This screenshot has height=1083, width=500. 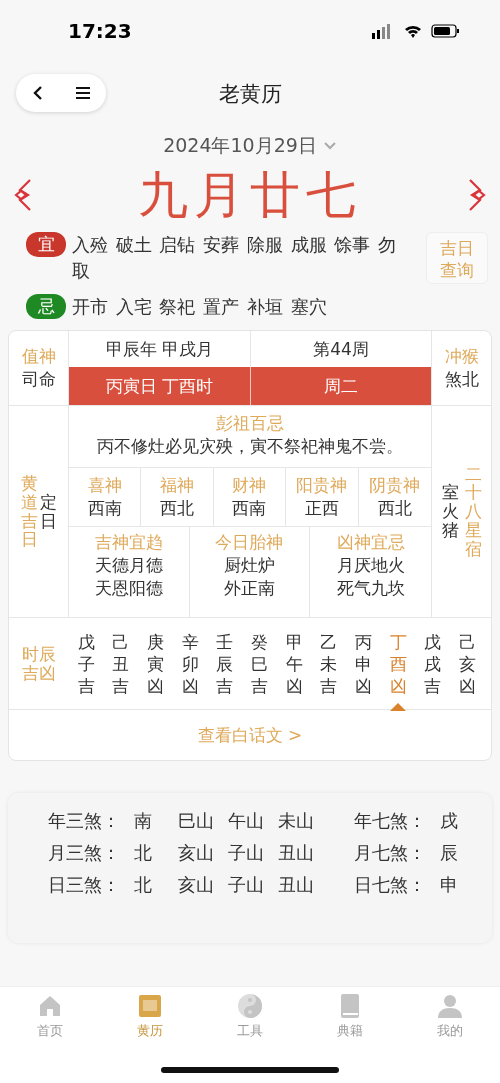 I want to click on seven-sha-label: 月七煞：, so click(x=390, y=853).